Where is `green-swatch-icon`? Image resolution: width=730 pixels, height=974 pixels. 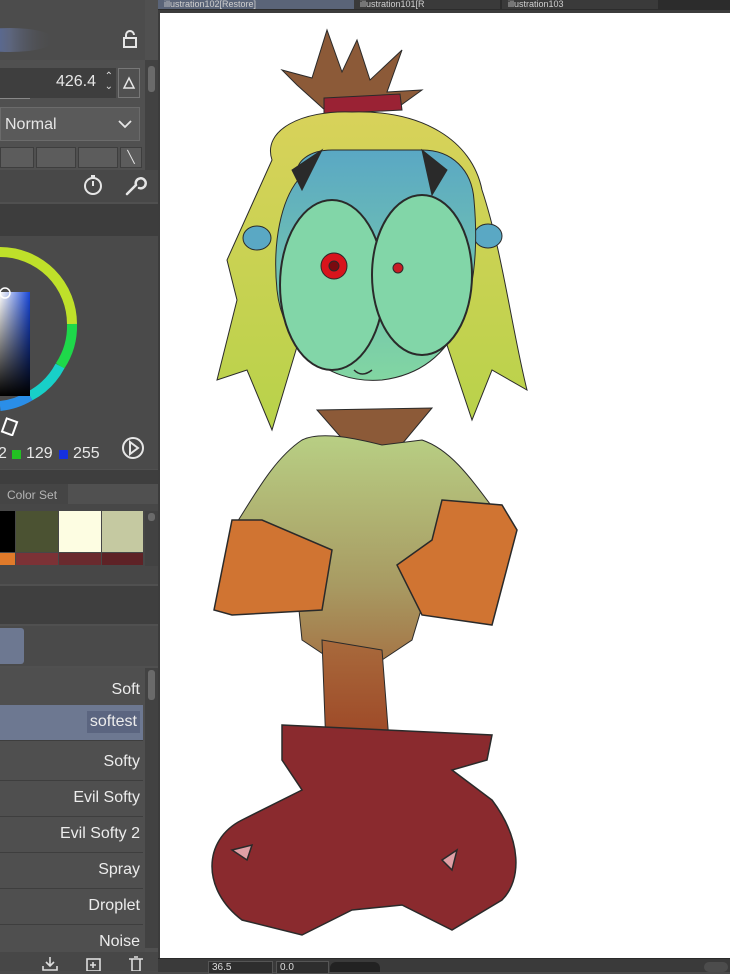
green-swatch-icon is located at coordinates (16, 454).